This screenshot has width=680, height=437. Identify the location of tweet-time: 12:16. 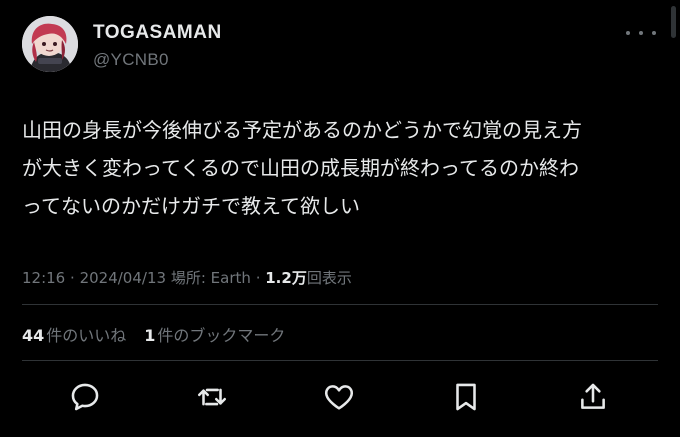
(43, 278).